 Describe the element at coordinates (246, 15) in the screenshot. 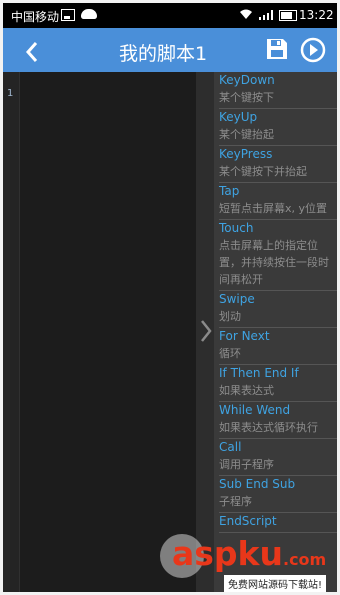

I see `wifi-icon` at that location.